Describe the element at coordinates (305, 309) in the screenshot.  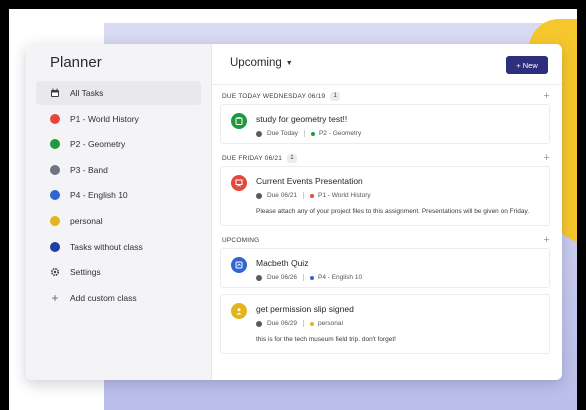
I see `task-title: get permission slip signed` at that location.